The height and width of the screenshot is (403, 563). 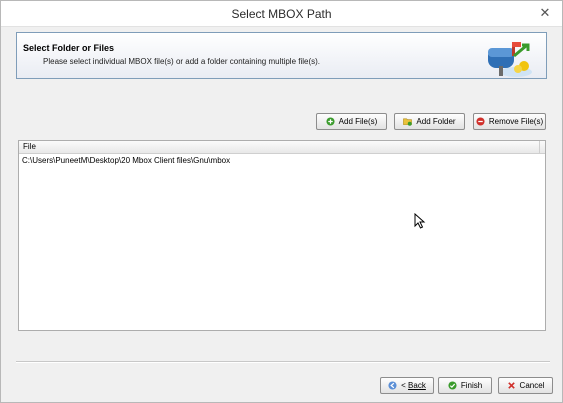 I want to click on close-button: ✕, so click(x=545, y=13).